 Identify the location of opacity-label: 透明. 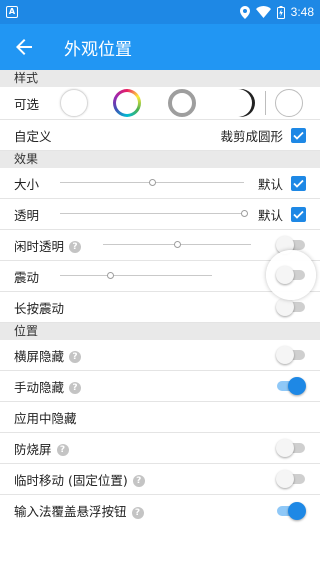
(27, 215).